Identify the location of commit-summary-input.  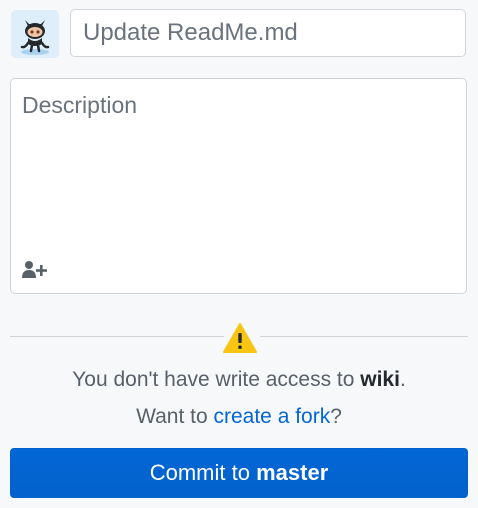
(268, 33).